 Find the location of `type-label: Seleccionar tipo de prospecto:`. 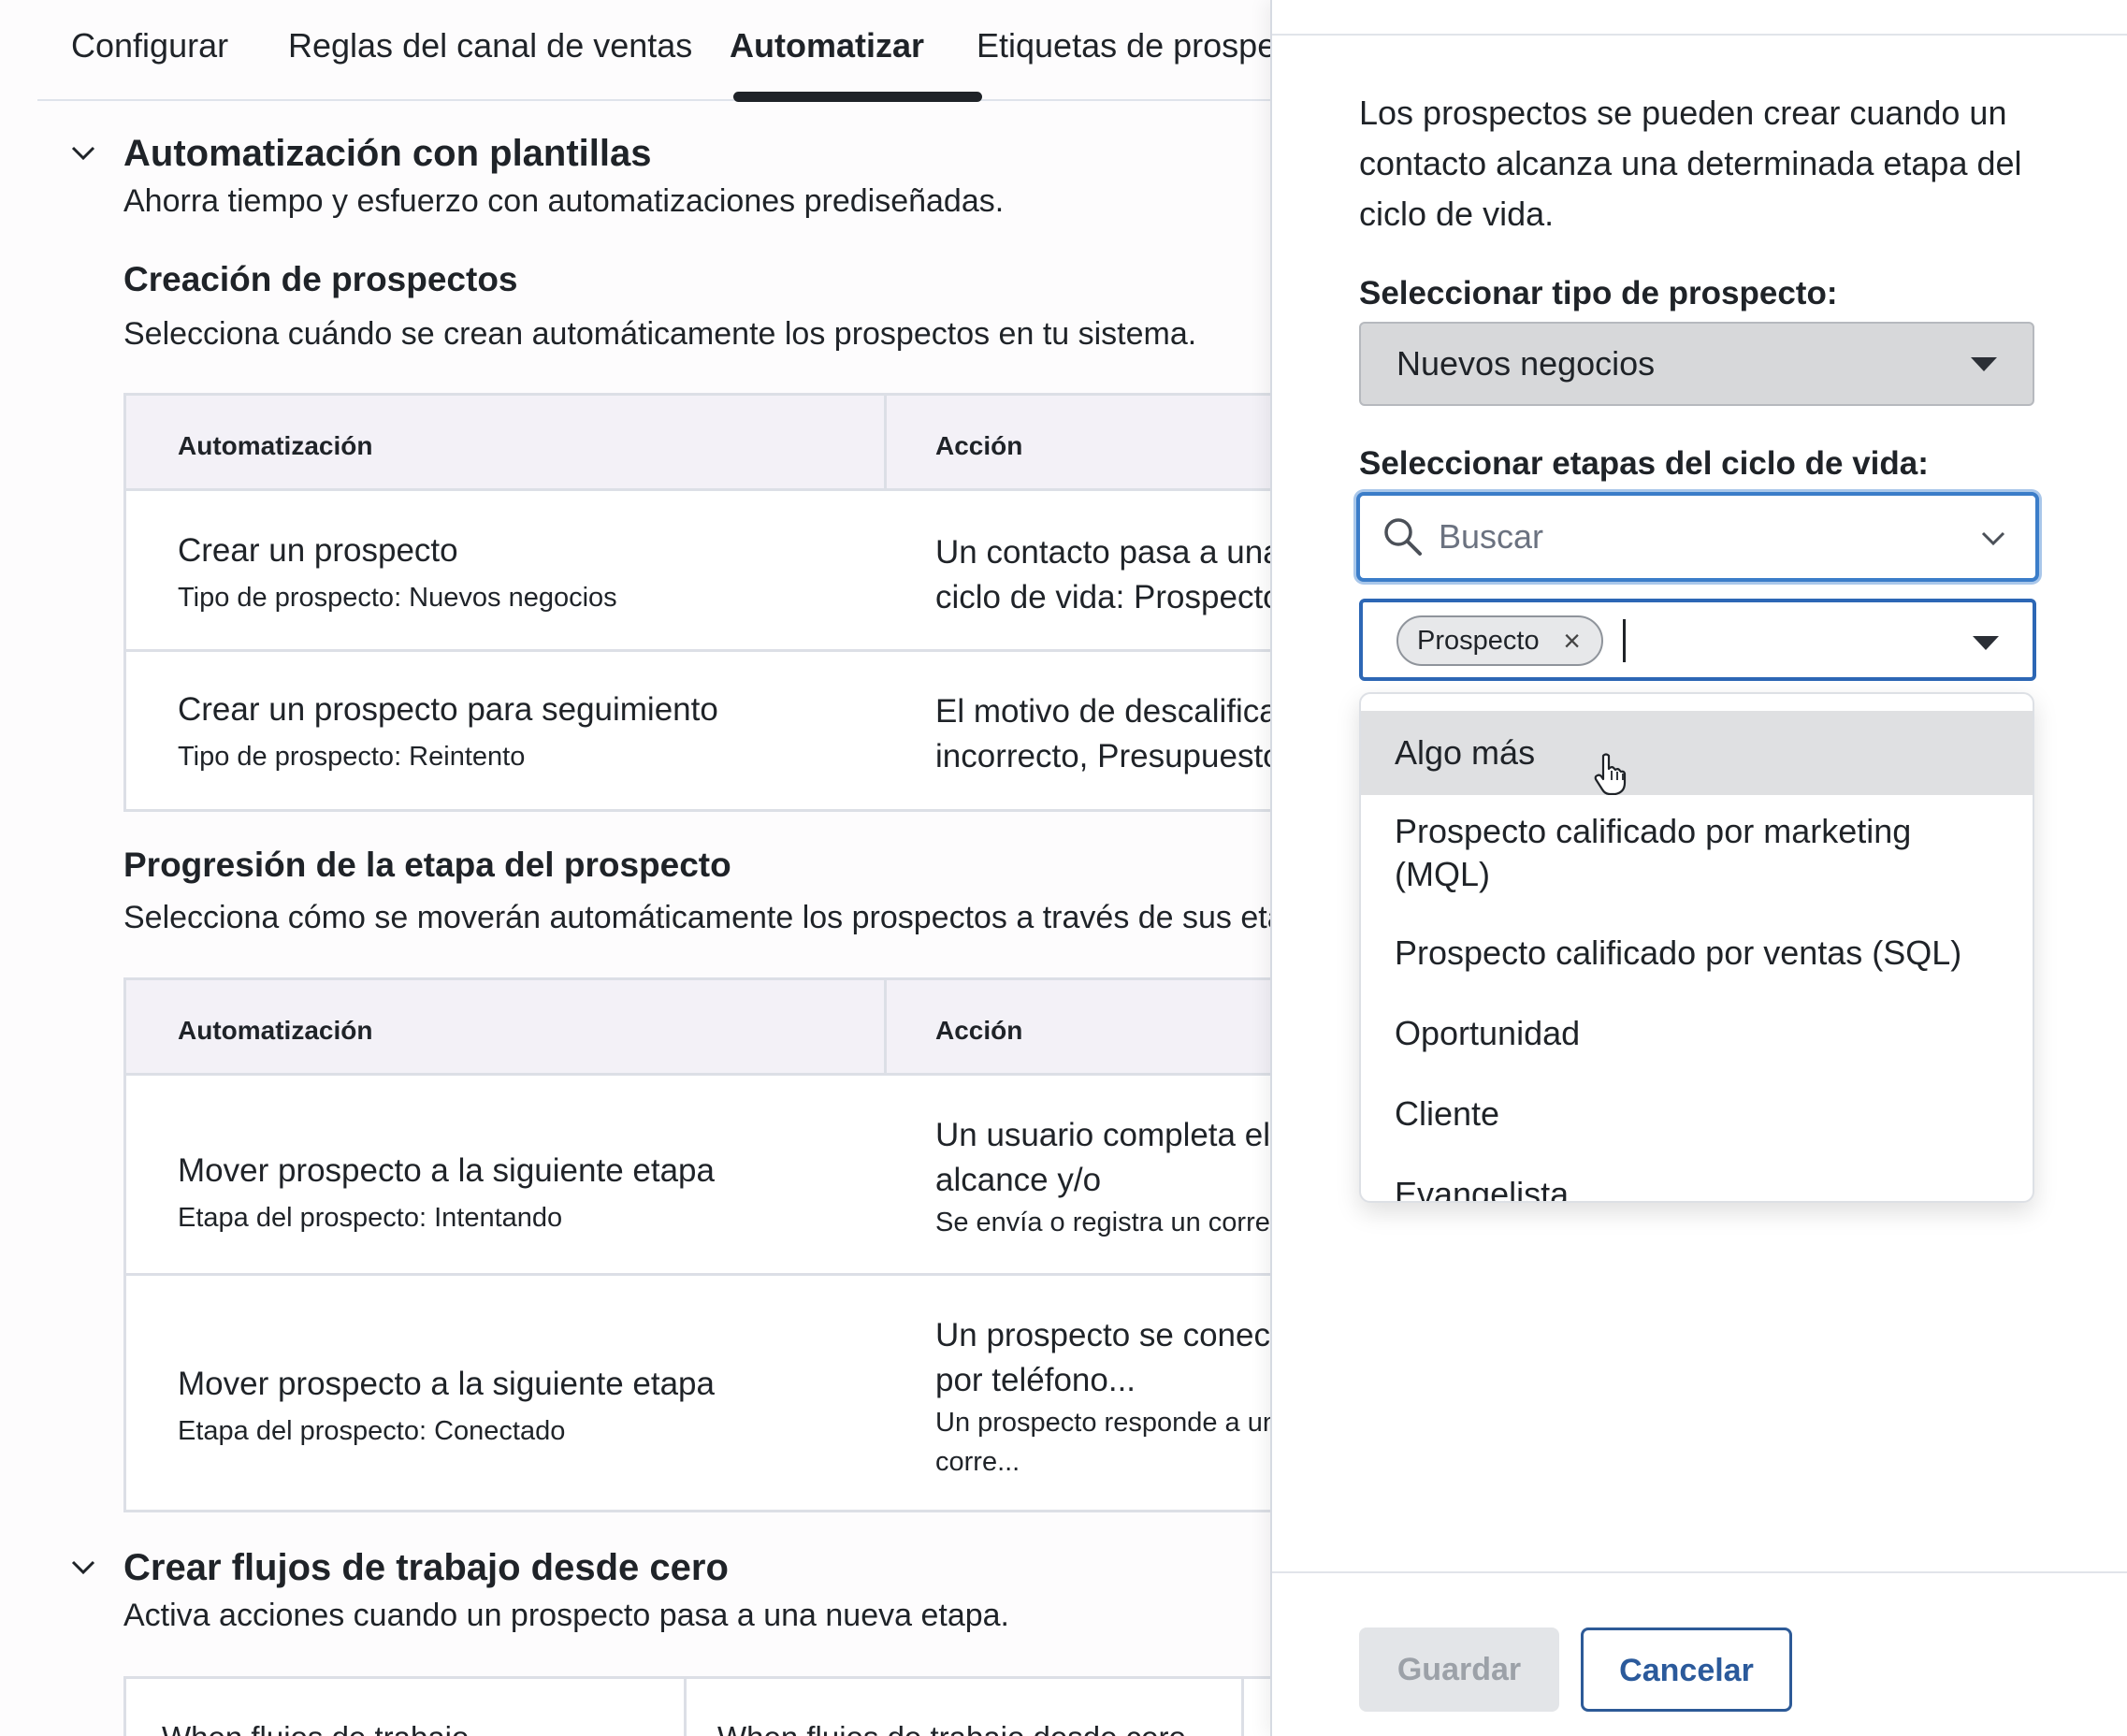

type-label: Seleccionar tipo de prospecto: is located at coordinates (1598, 293).